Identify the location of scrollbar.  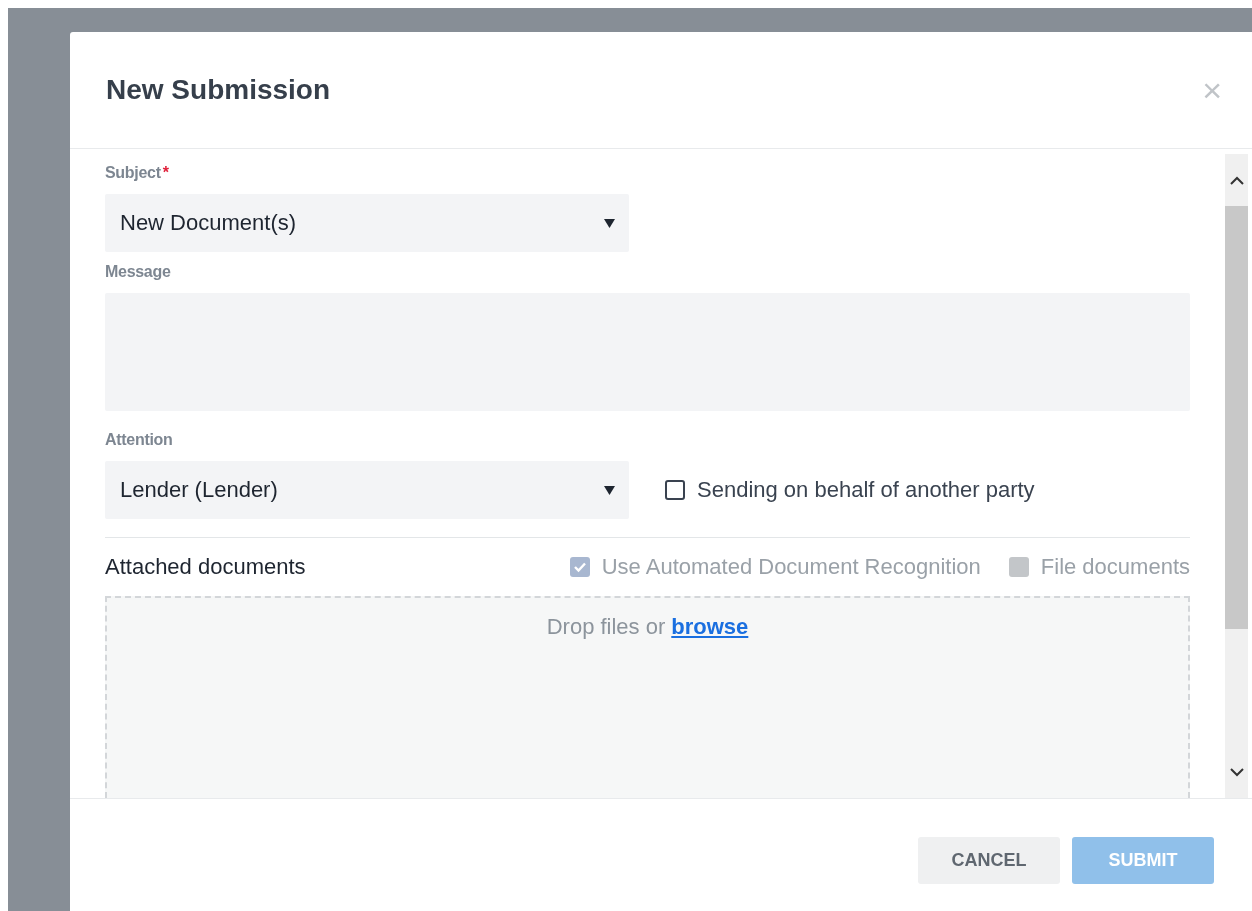
(1236, 476).